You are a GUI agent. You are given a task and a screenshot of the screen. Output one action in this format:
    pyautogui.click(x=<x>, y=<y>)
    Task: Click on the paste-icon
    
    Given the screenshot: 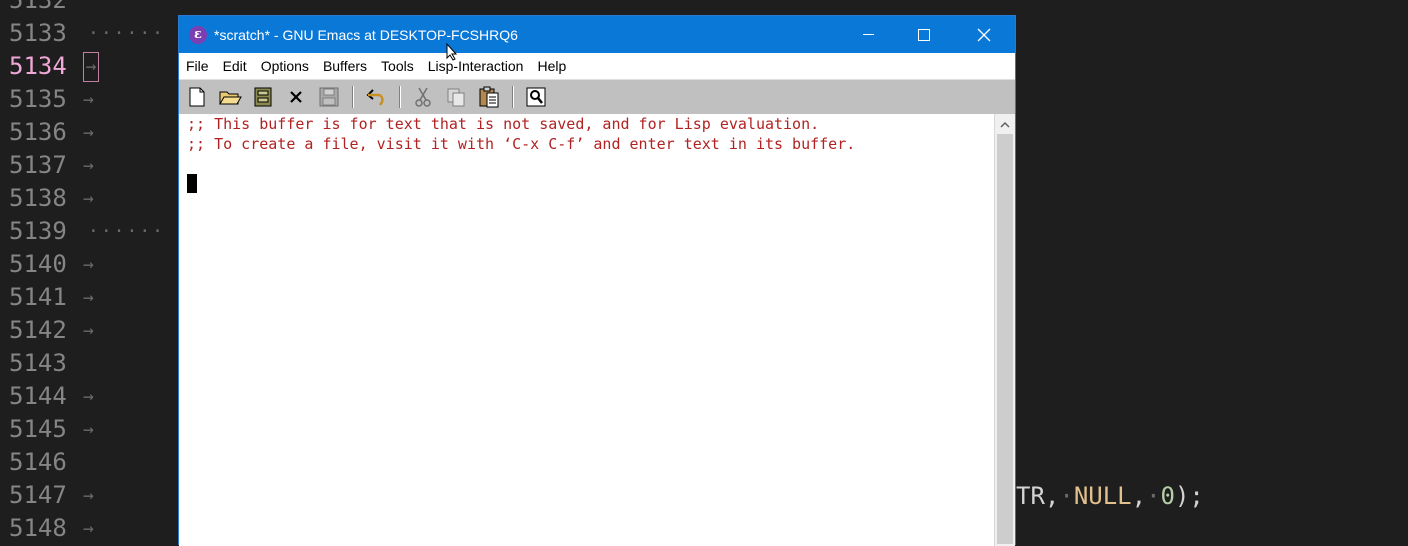 What is the action you would take?
    pyautogui.click(x=489, y=97)
    